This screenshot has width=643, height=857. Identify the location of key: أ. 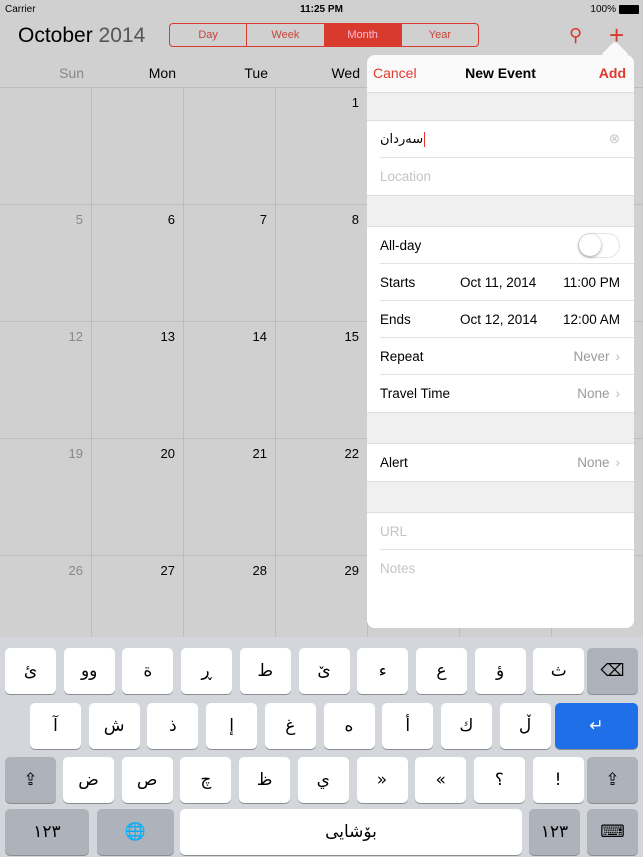
(408, 726).